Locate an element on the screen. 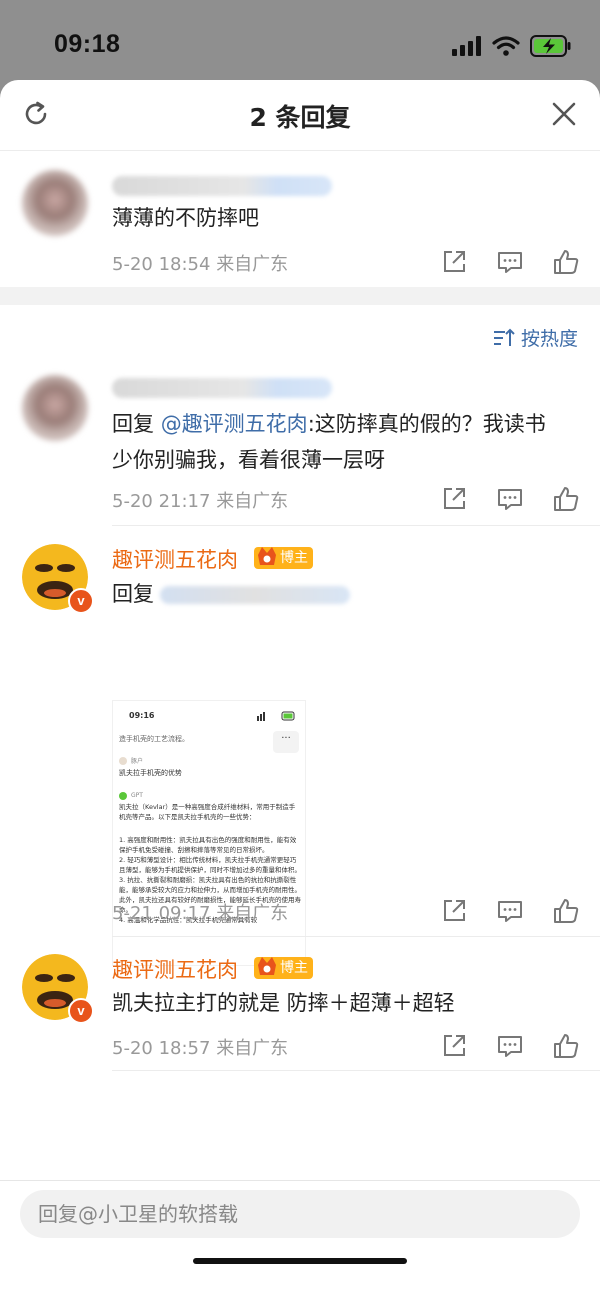 This screenshot has height=1298, width=600. reply-bar: 回复@小卫星的软搭载 is located at coordinates (300, 1239).